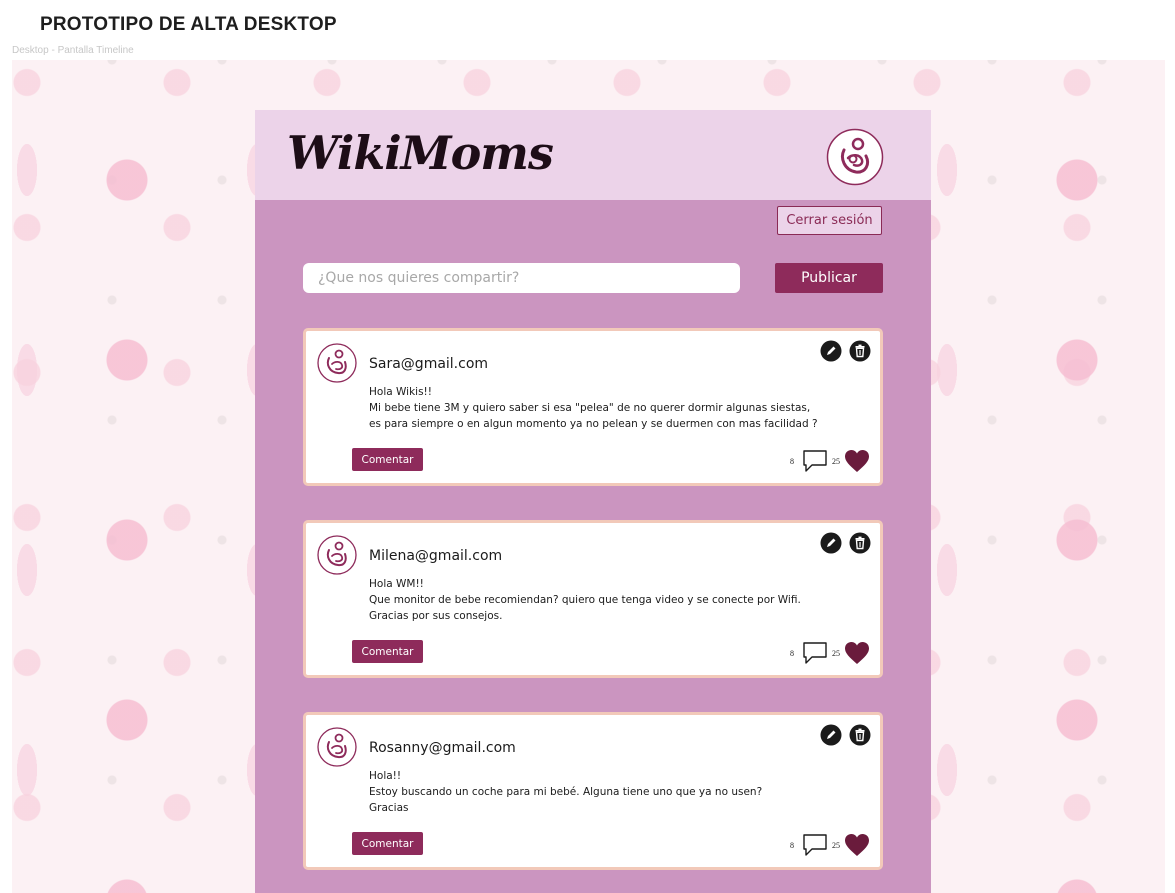 The image size is (1175, 893). Describe the element at coordinates (593, 155) in the screenshot. I see `app-header: WikiMoms` at that location.